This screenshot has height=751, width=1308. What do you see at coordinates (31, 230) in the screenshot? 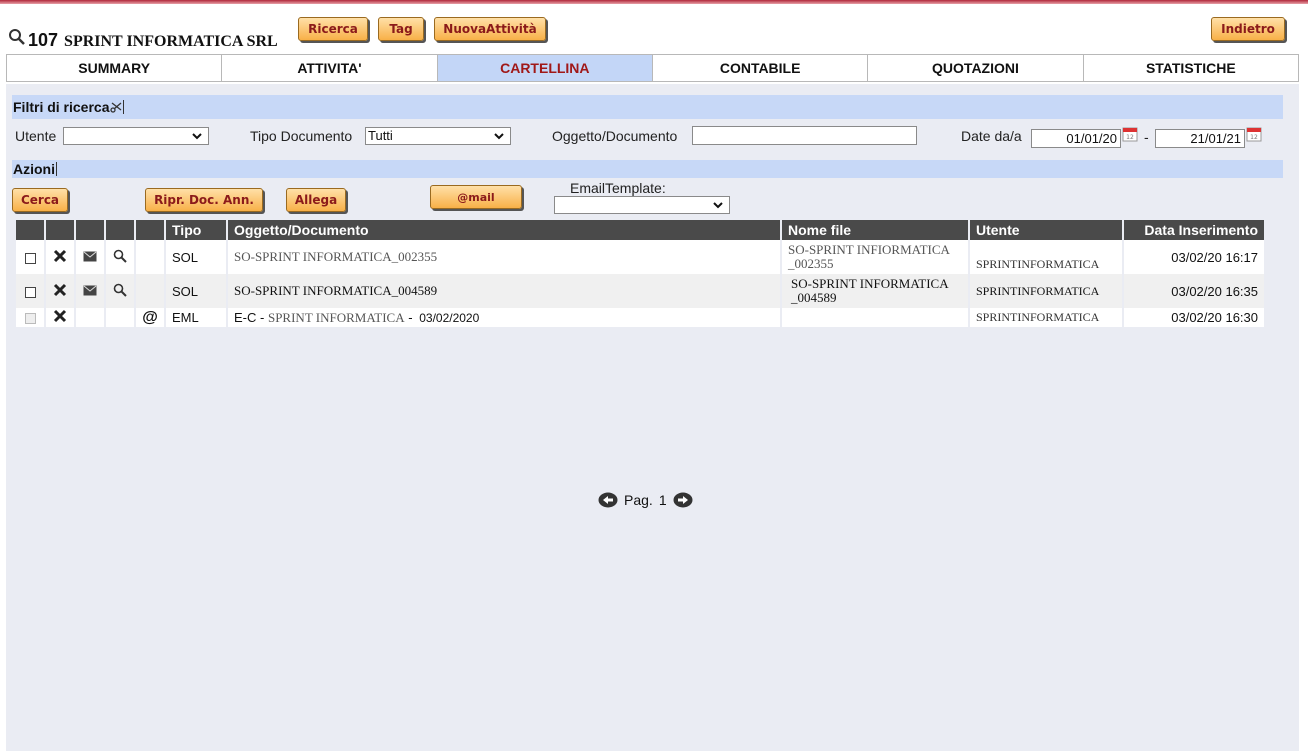
I see `col-select` at bounding box center [31, 230].